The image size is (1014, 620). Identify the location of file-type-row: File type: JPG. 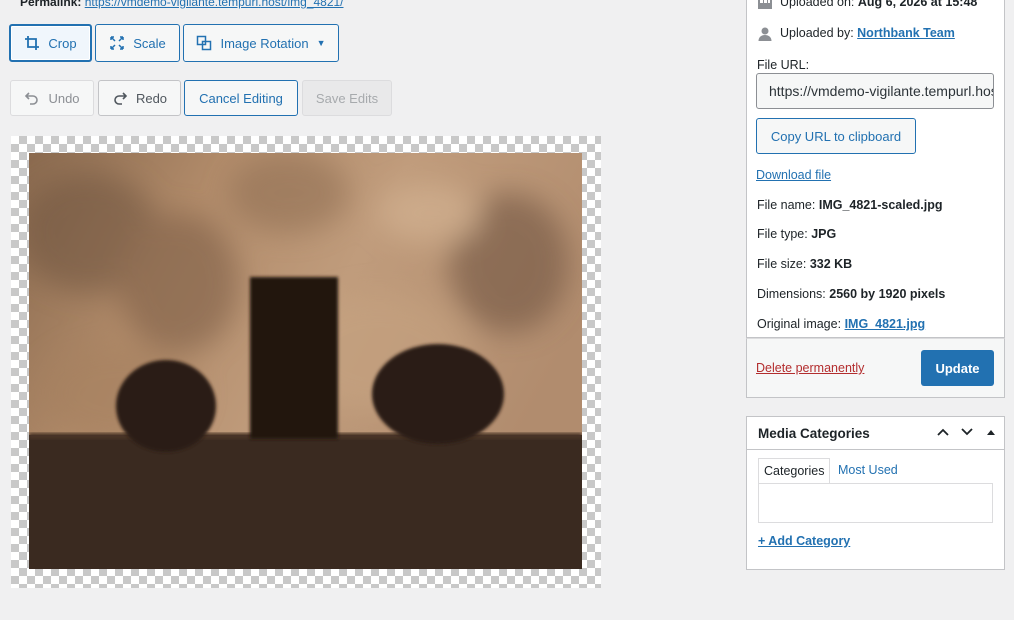
(796, 234).